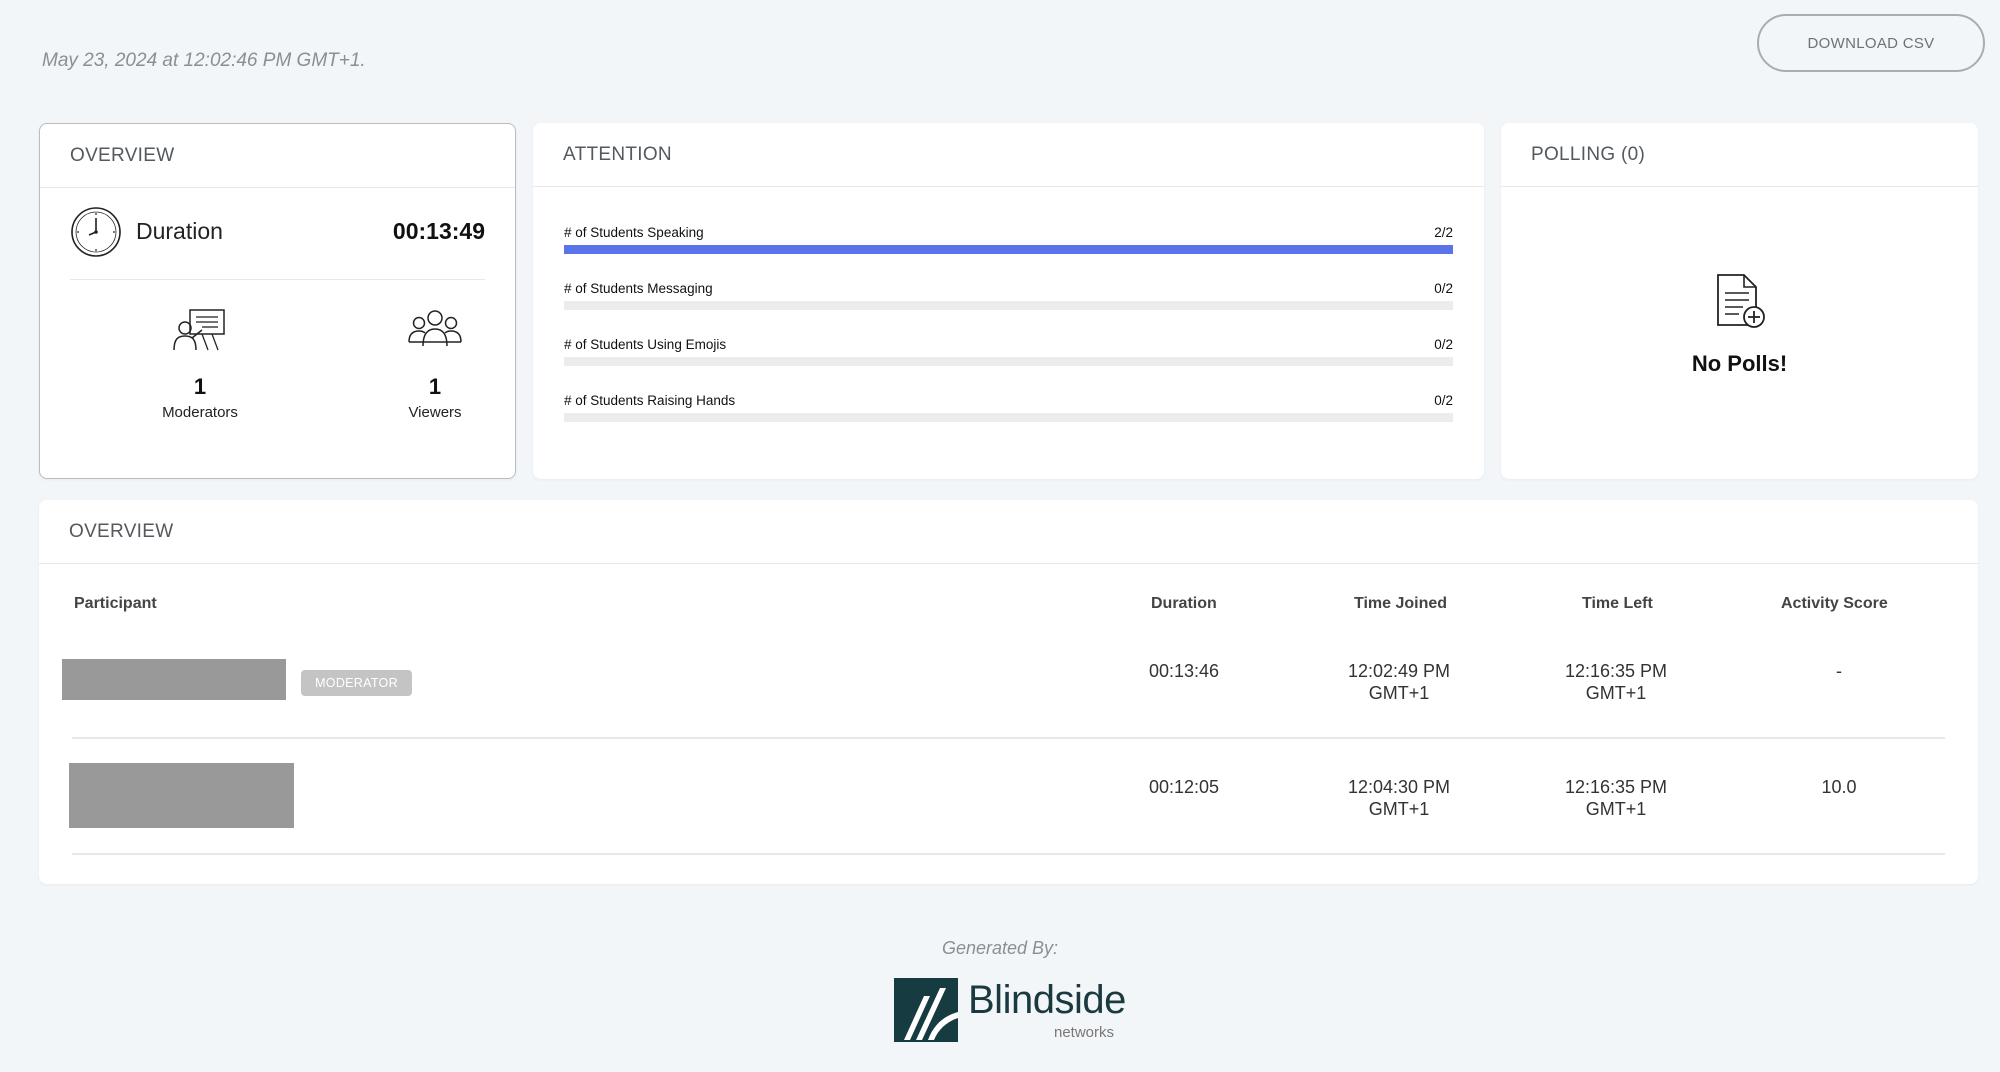 Image resolution: width=2000 pixels, height=1072 pixels. What do you see at coordinates (1184, 671) in the screenshot?
I see `row-duration: 00:13:46` at bounding box center [1184, 671].